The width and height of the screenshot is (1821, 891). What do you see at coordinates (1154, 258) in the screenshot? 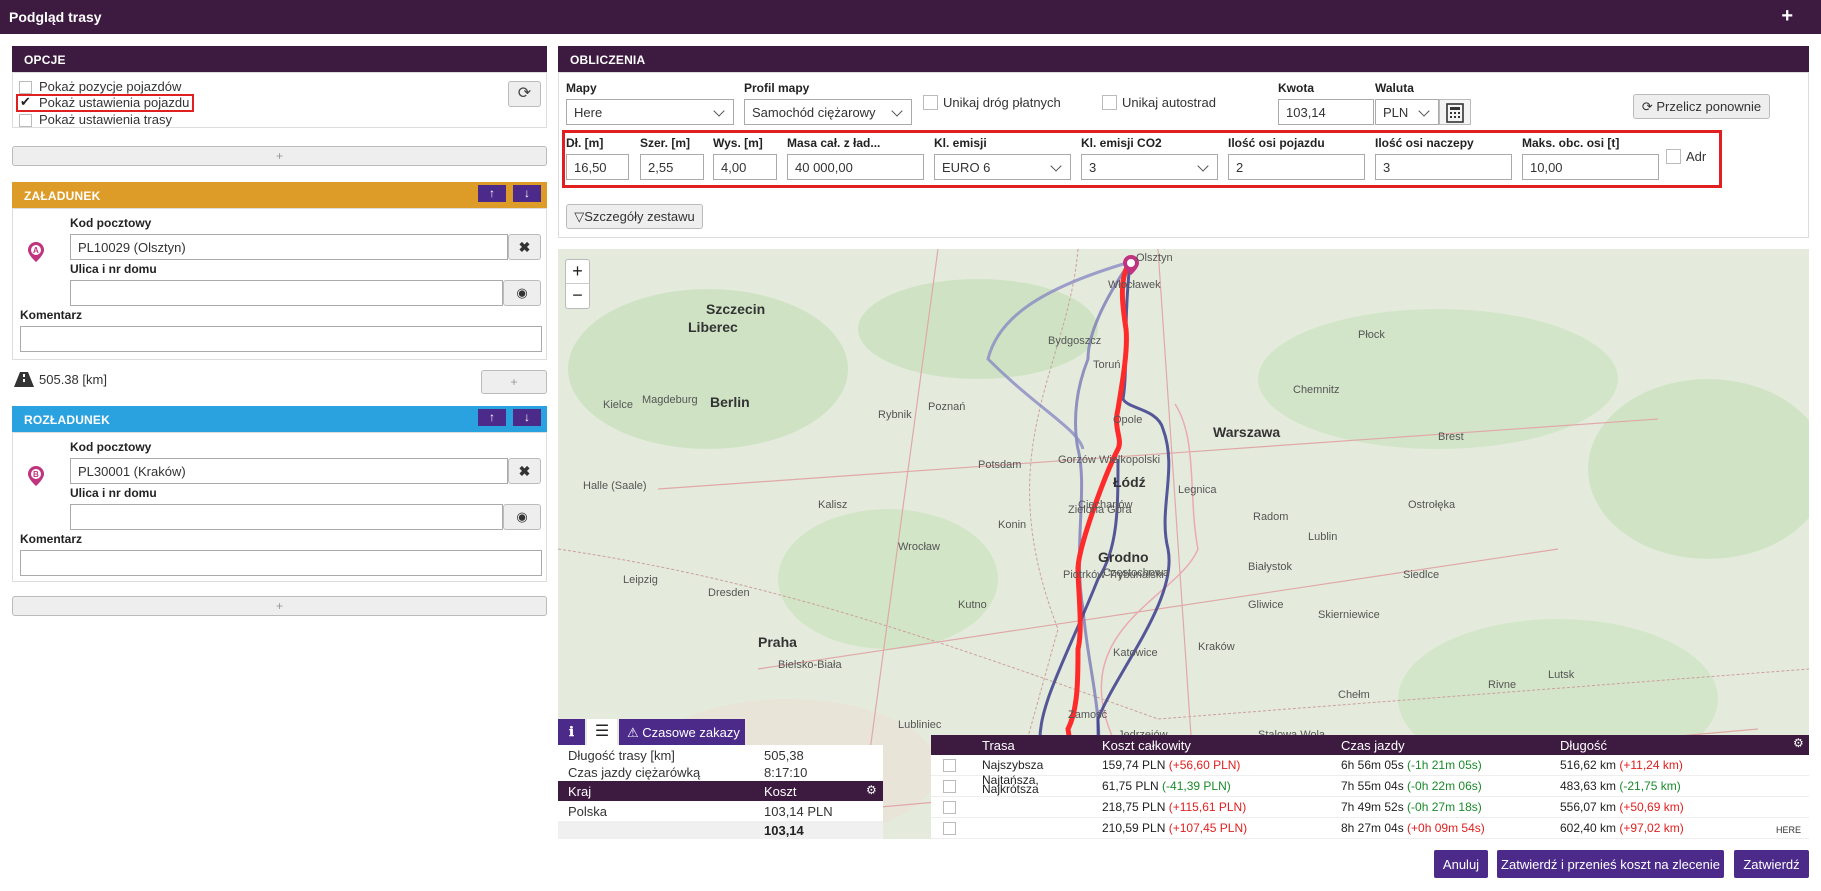
I see `map-city-label: Olsztyn` at bounding box center [1154, 258].